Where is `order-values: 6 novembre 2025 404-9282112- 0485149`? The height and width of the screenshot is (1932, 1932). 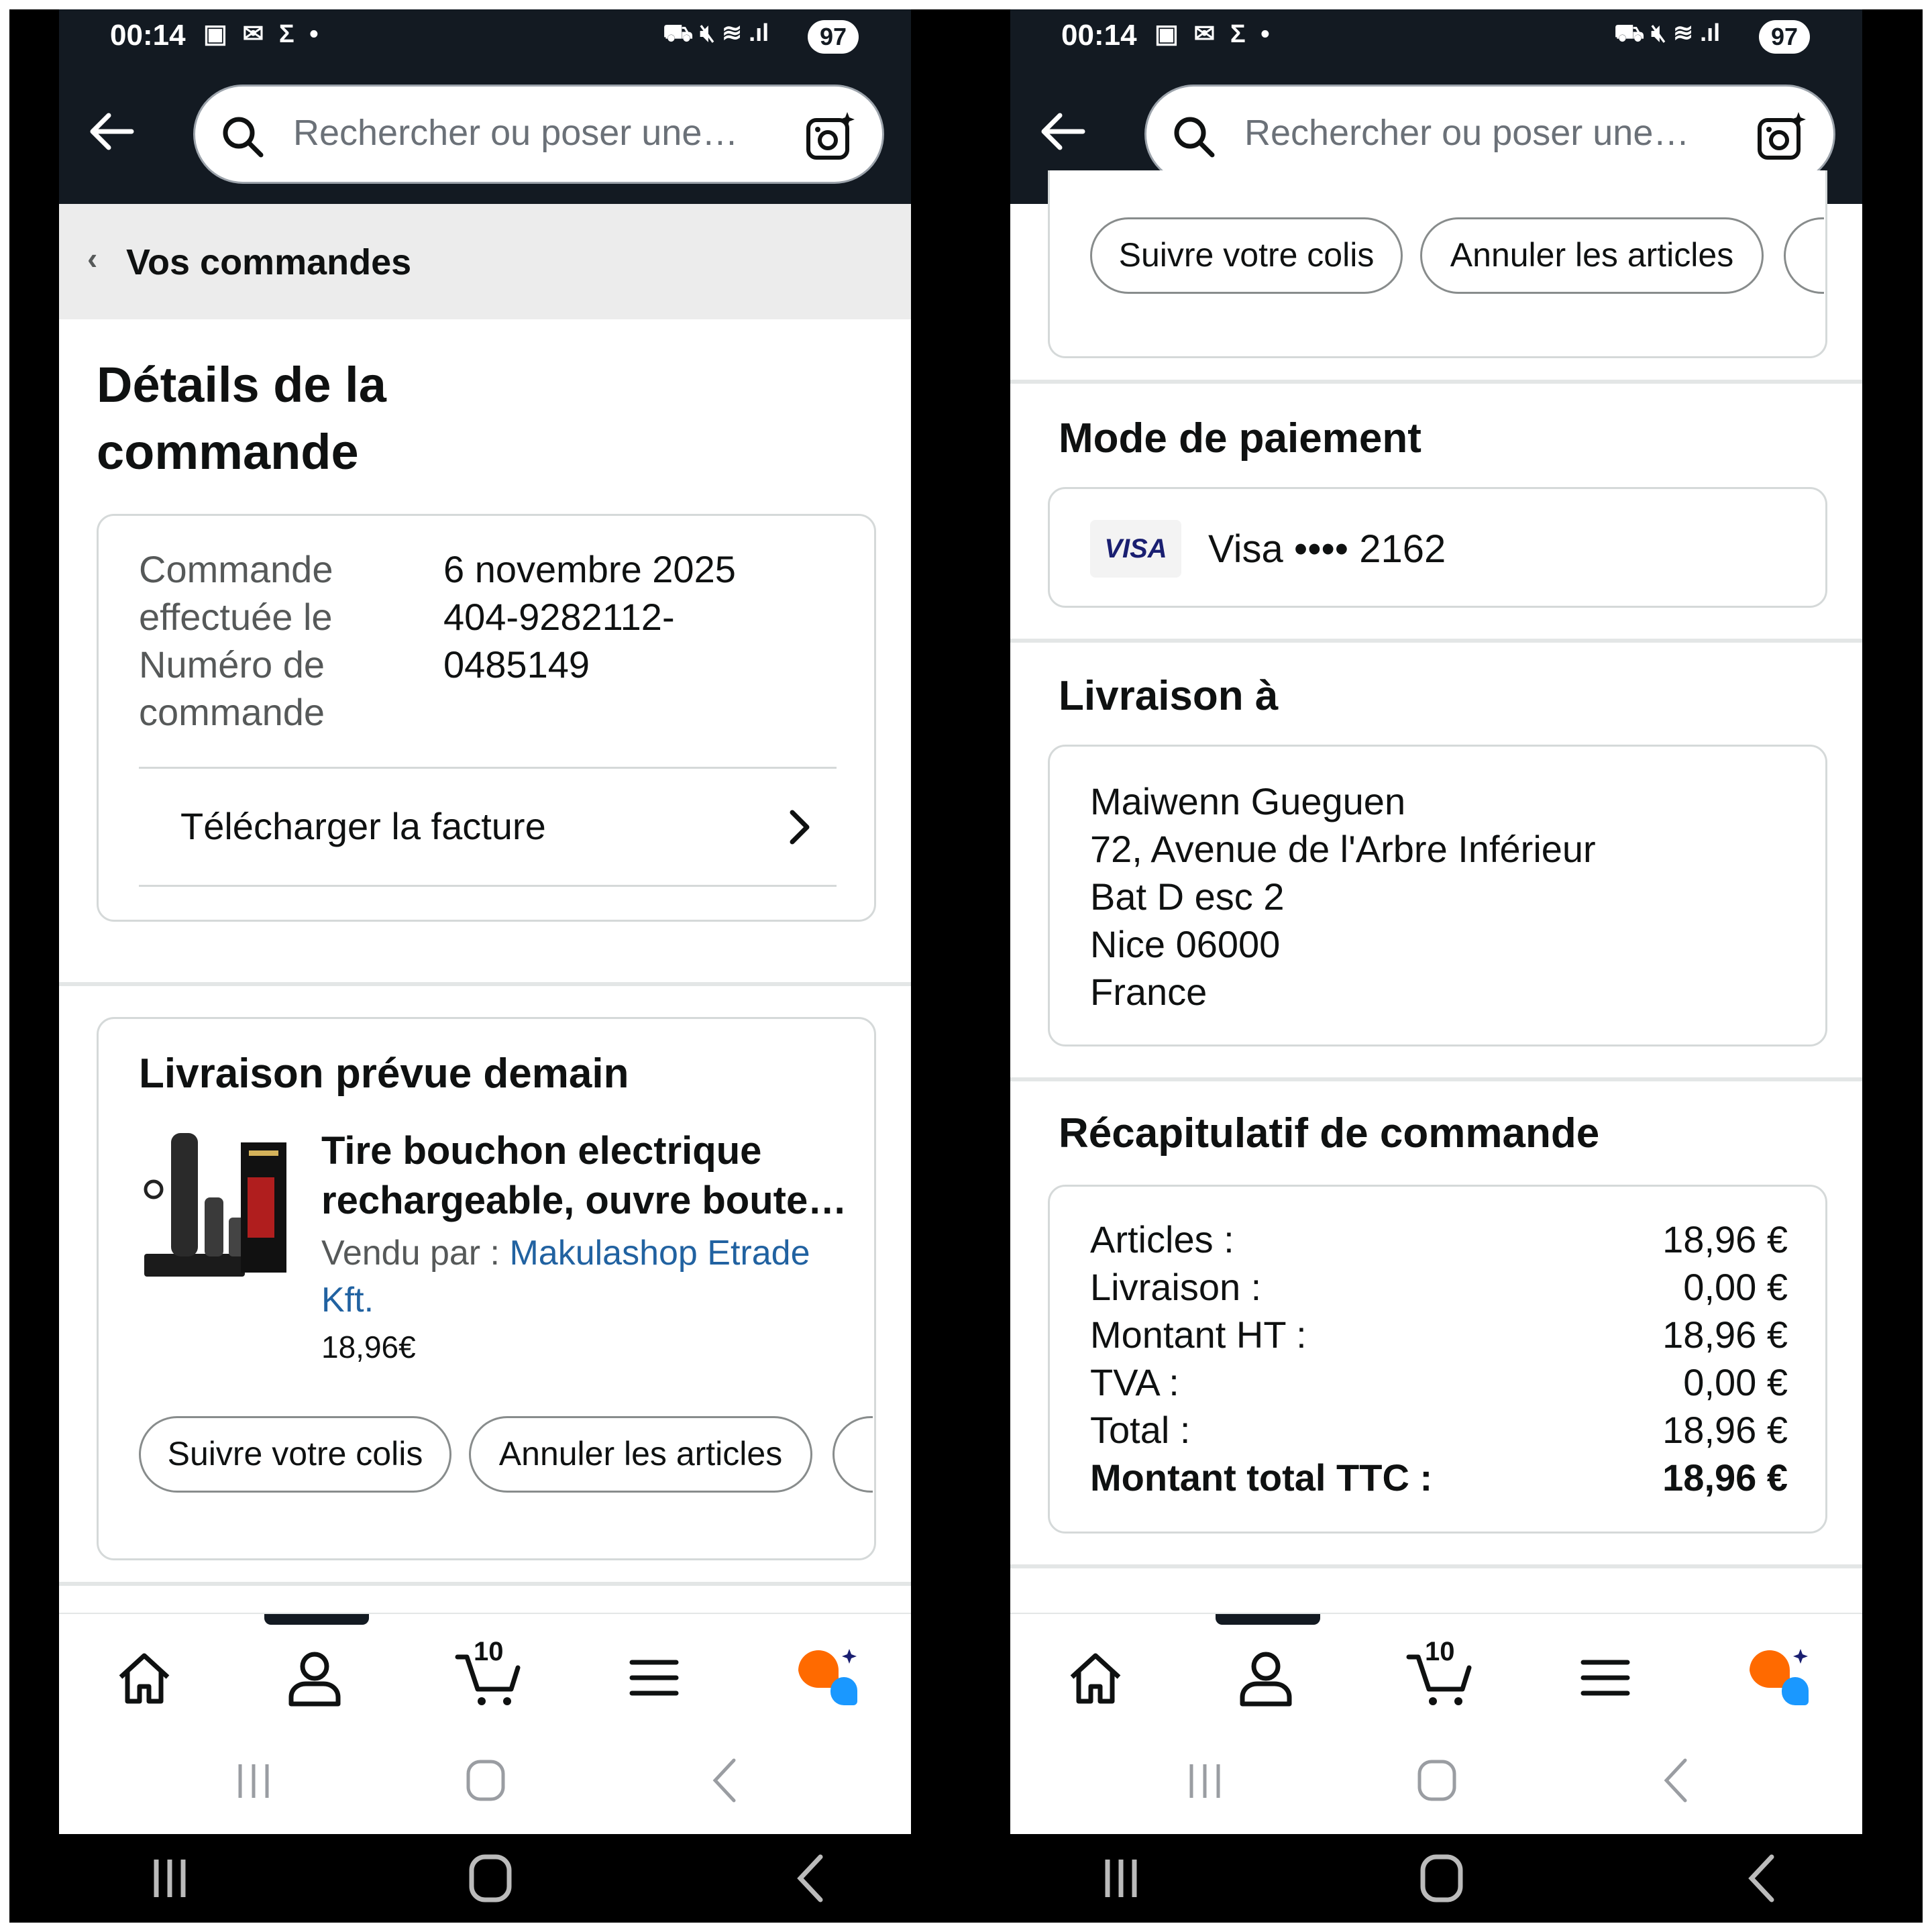 order-values: 6 novembre 2025 404-9282112- 0485149 is located at coordinates (651, 616).